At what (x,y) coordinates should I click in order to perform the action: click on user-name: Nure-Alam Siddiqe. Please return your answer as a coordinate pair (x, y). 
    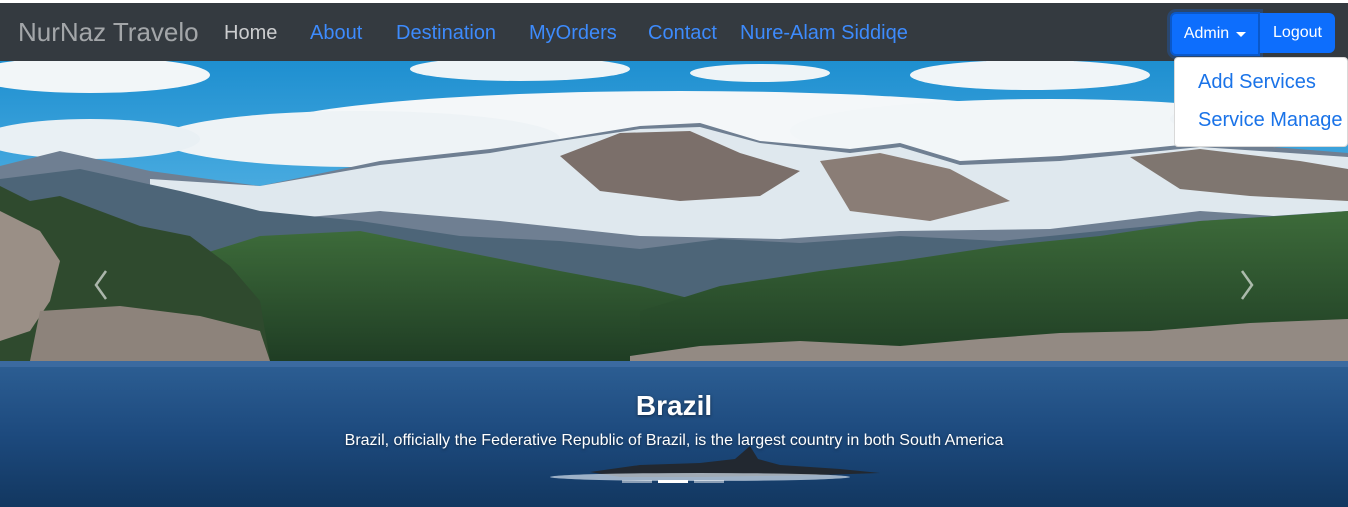
    Looking at the image, I should click on (824, 33).